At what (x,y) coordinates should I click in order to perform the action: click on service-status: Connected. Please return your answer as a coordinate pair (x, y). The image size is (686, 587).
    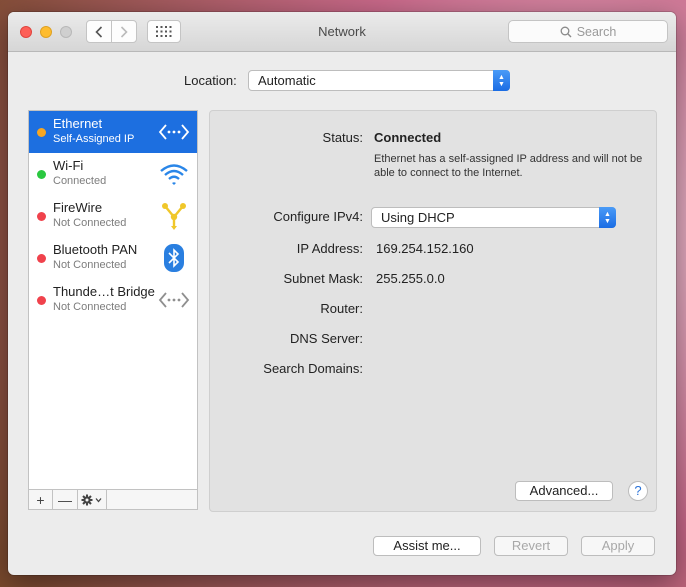
    Looking at the image, I should click on (80, 181).